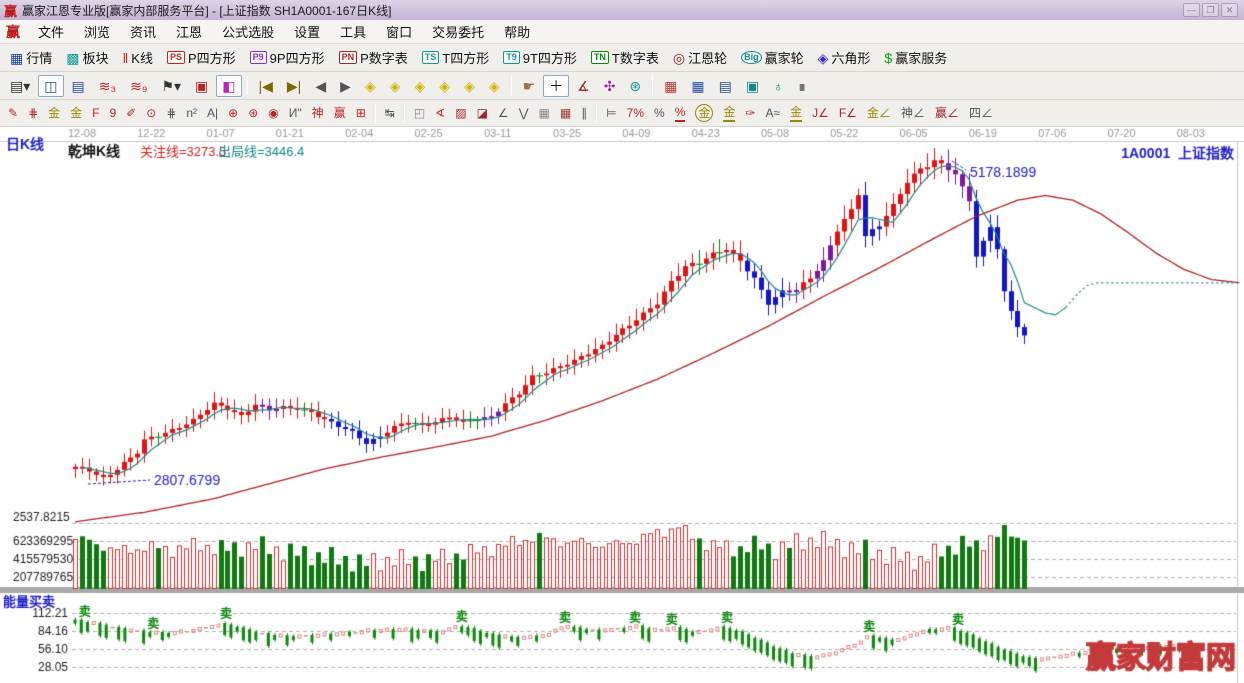  I want to click on calendar-button: ▦, so click(670, 86).